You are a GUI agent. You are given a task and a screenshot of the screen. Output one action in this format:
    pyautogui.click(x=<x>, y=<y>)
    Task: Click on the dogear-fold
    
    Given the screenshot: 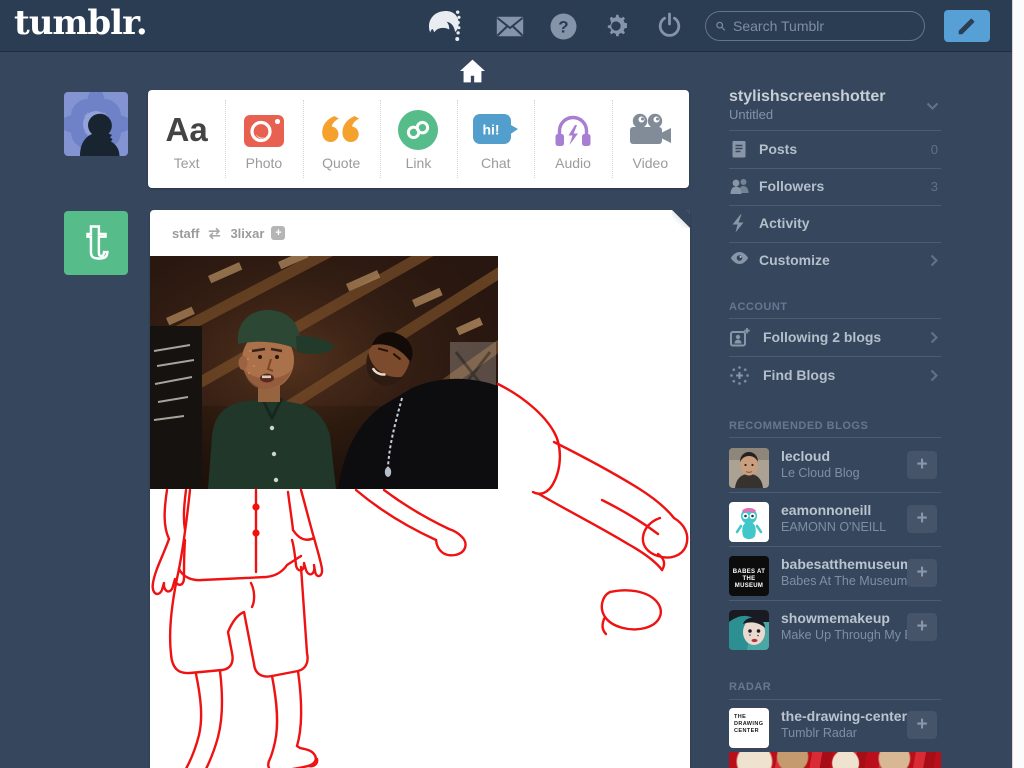 What is the action you would take?
    pyautogui.click(x=681, y=219)
    